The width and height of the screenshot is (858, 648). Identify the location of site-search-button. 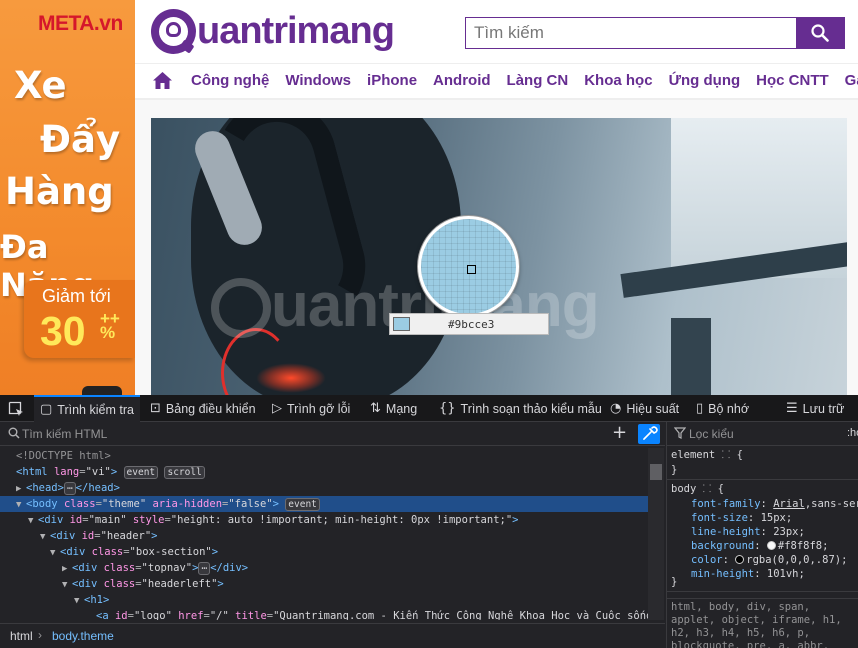
(820, 33).